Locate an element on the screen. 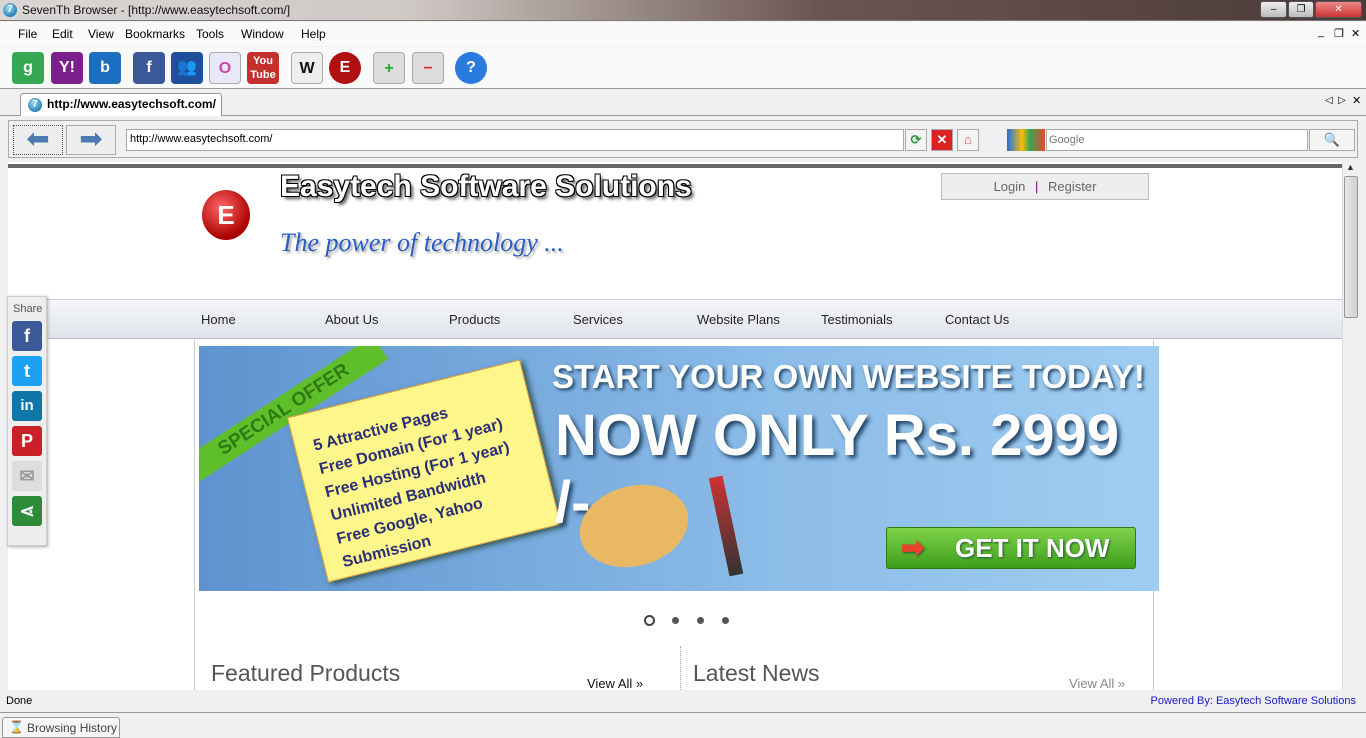 The height and width of the screenshot is (738, 1366). hourglass-icon: ⌛ is located at coordinates (16, 727).